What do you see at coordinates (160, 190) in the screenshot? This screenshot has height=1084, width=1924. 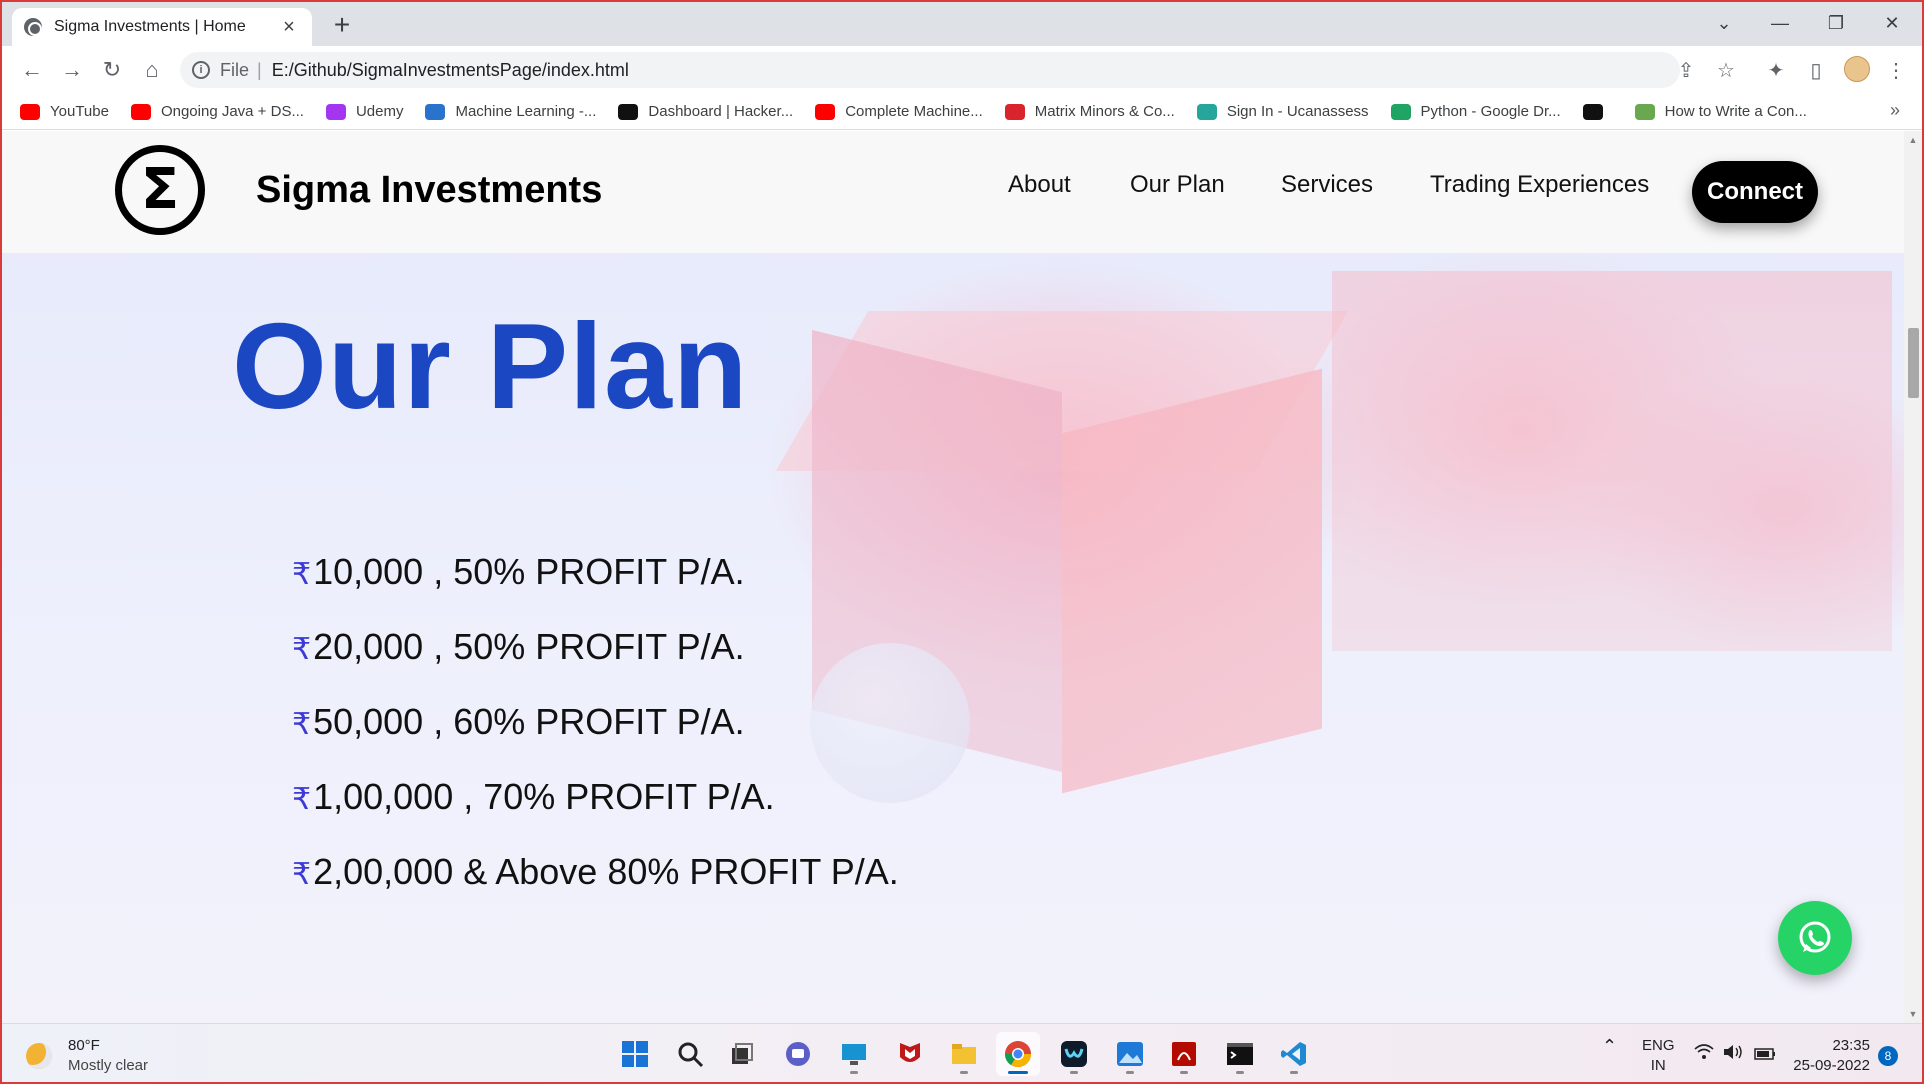 I see `sigma-logo-icon: Σ` at bounding box center [160, 190].